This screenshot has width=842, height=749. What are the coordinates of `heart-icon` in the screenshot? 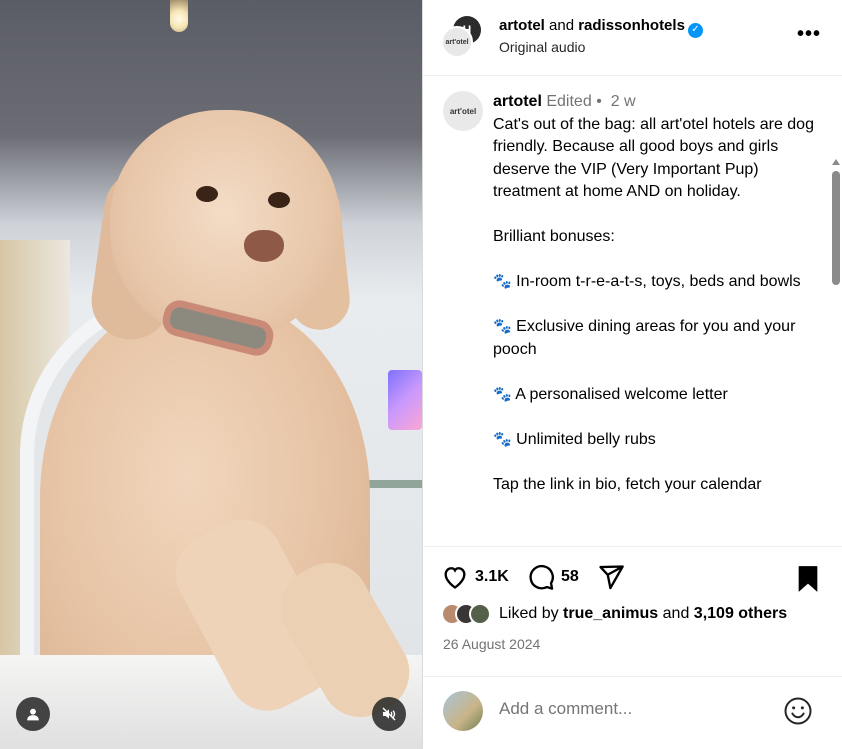 It's located at (455, 578).